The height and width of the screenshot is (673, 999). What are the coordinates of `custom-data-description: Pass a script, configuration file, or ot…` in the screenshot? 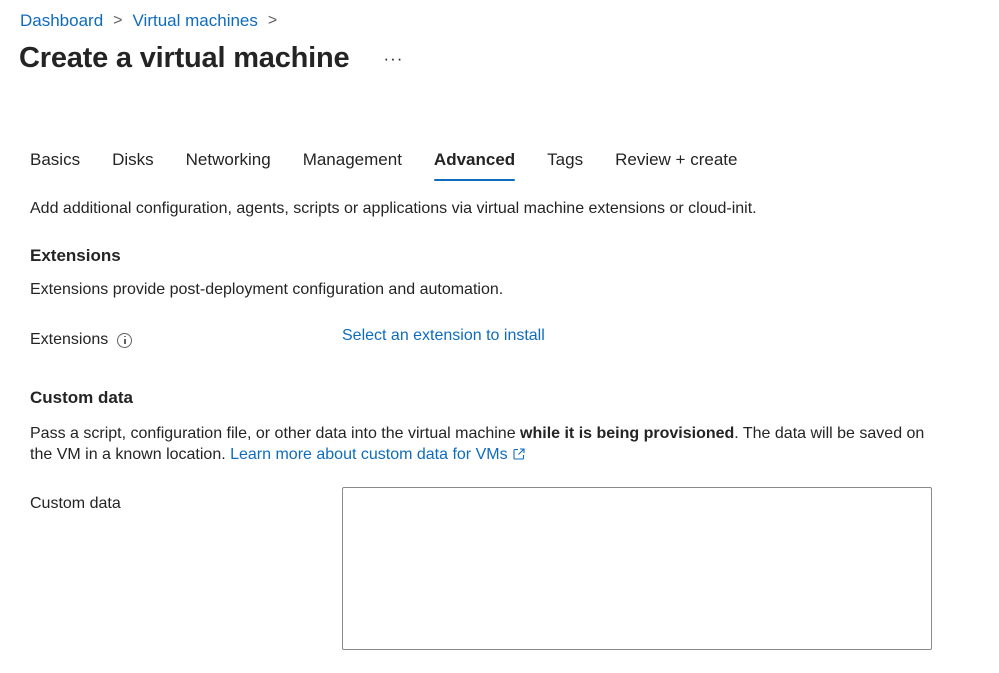 It's located at (485, 444).